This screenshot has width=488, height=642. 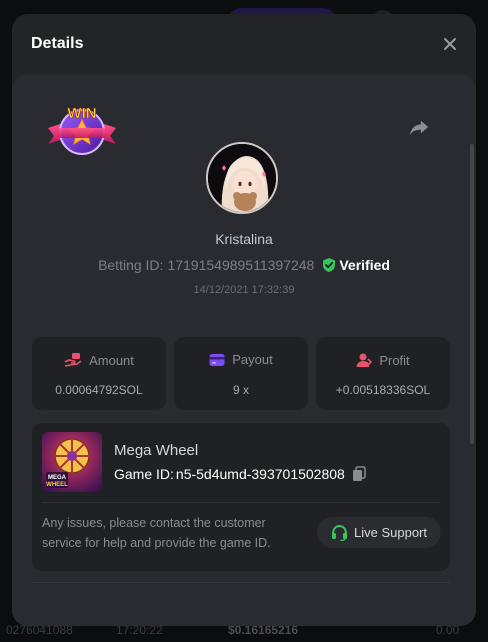 I want to click on avatar, so click(x=242, y=178).